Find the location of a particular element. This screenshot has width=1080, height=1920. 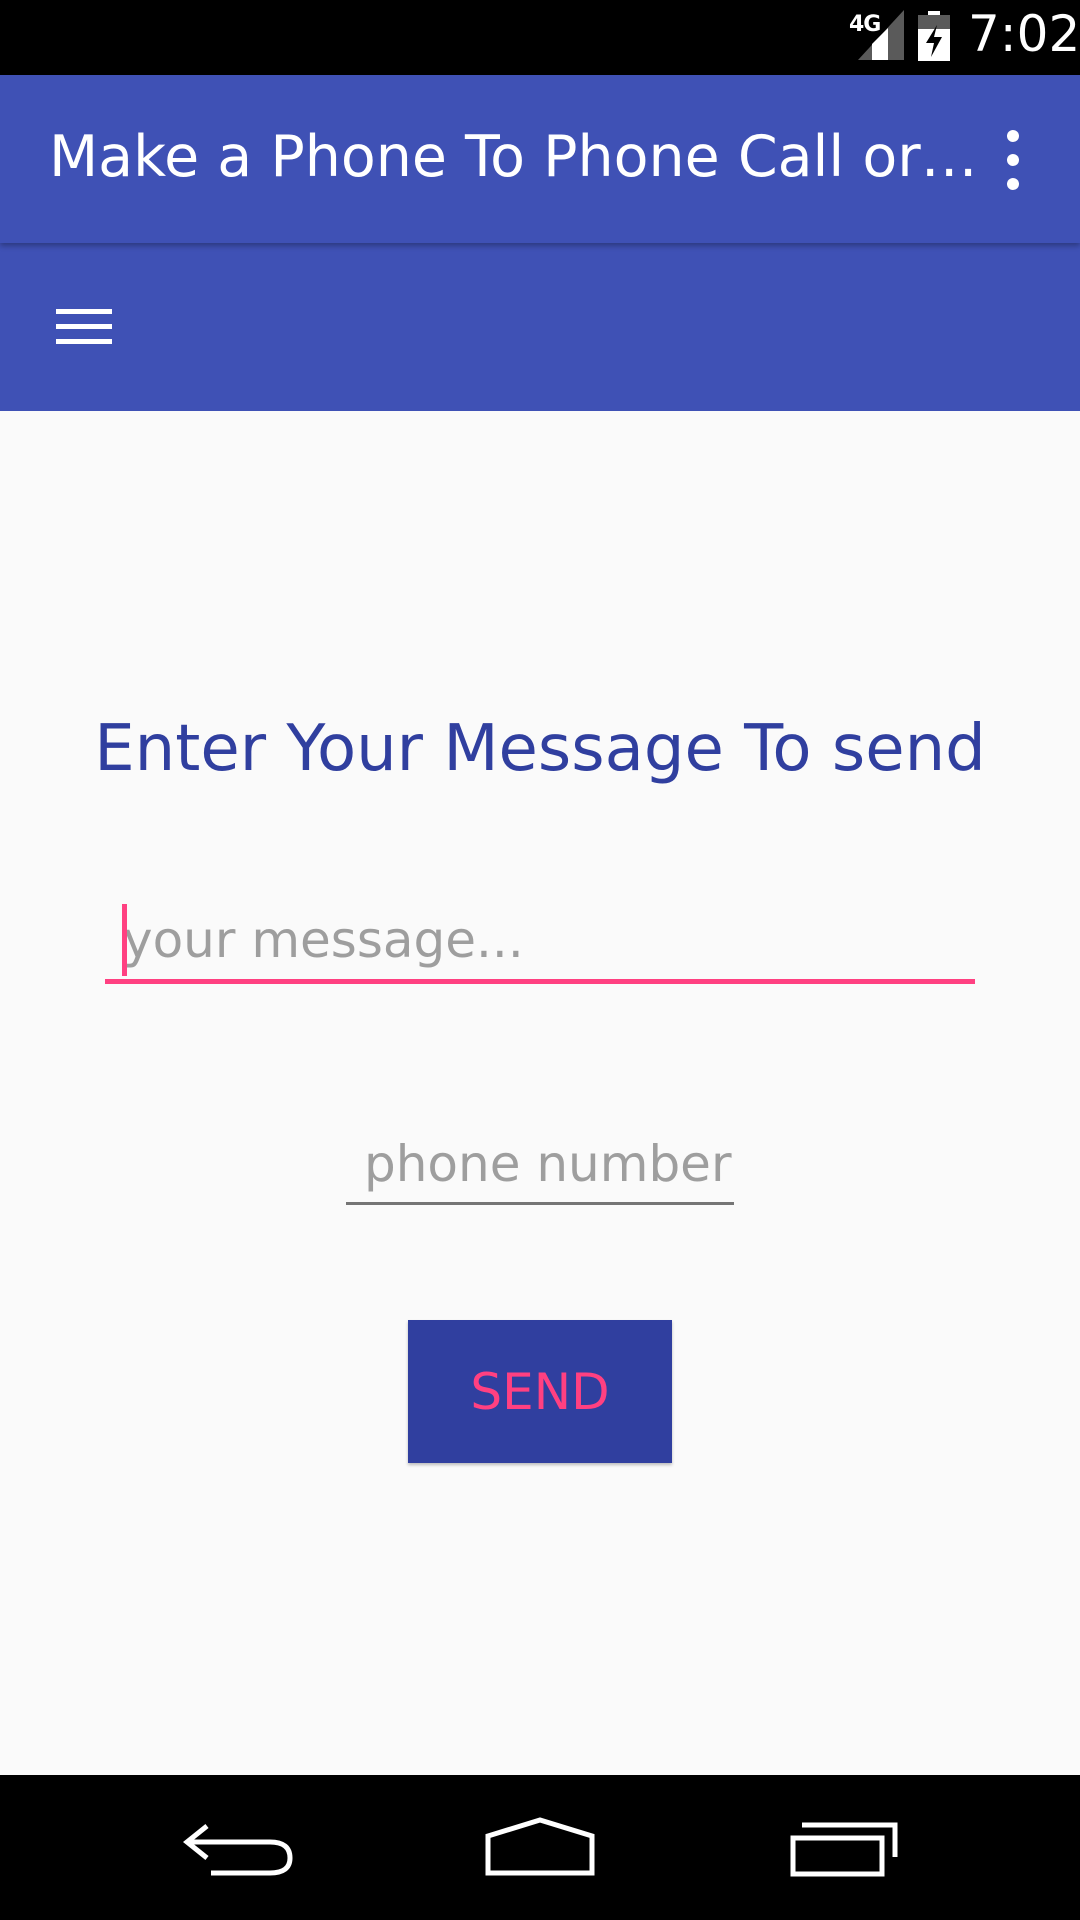

message-underline is located at coordinates (540, 981).